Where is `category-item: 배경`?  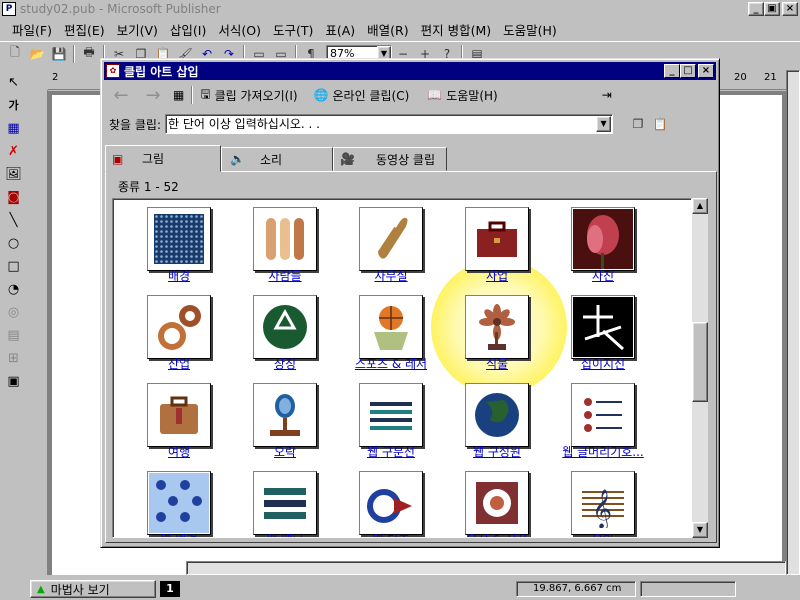 category-item: 배경 is located at coordinates (171, 242).